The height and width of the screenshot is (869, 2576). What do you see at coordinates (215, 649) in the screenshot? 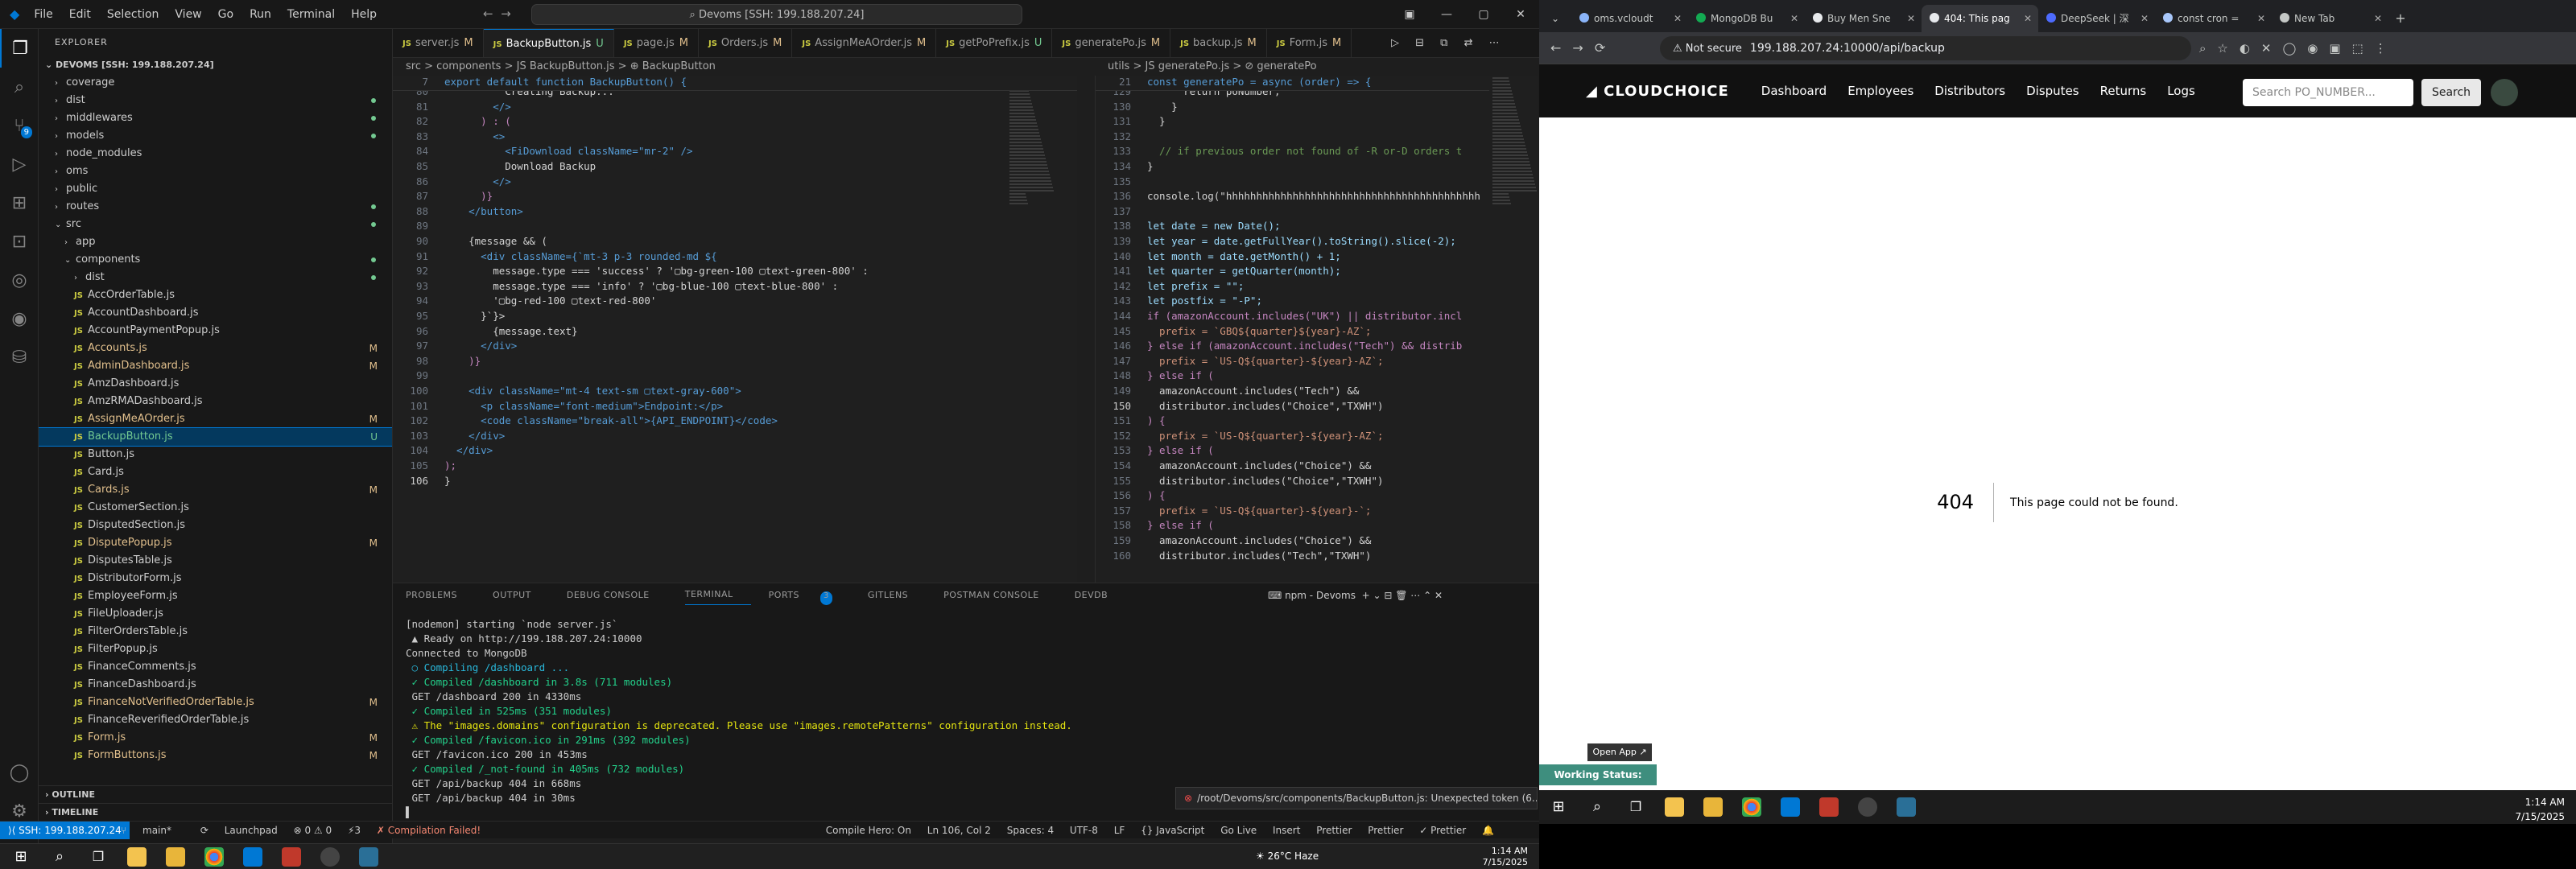
I see `file-item: JS FilterPopup.js` at bounding box center [215, 649].